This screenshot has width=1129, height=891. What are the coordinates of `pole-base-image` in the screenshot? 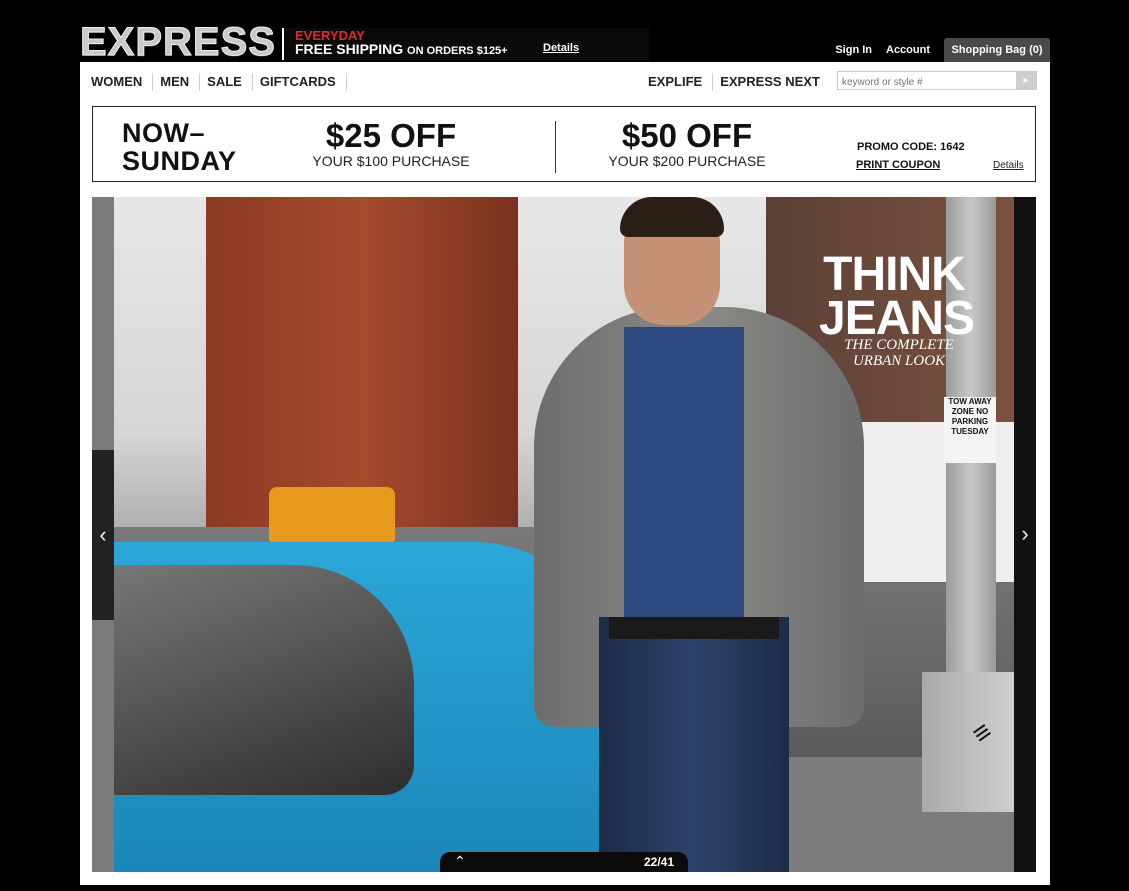 It's located at (968, 742).